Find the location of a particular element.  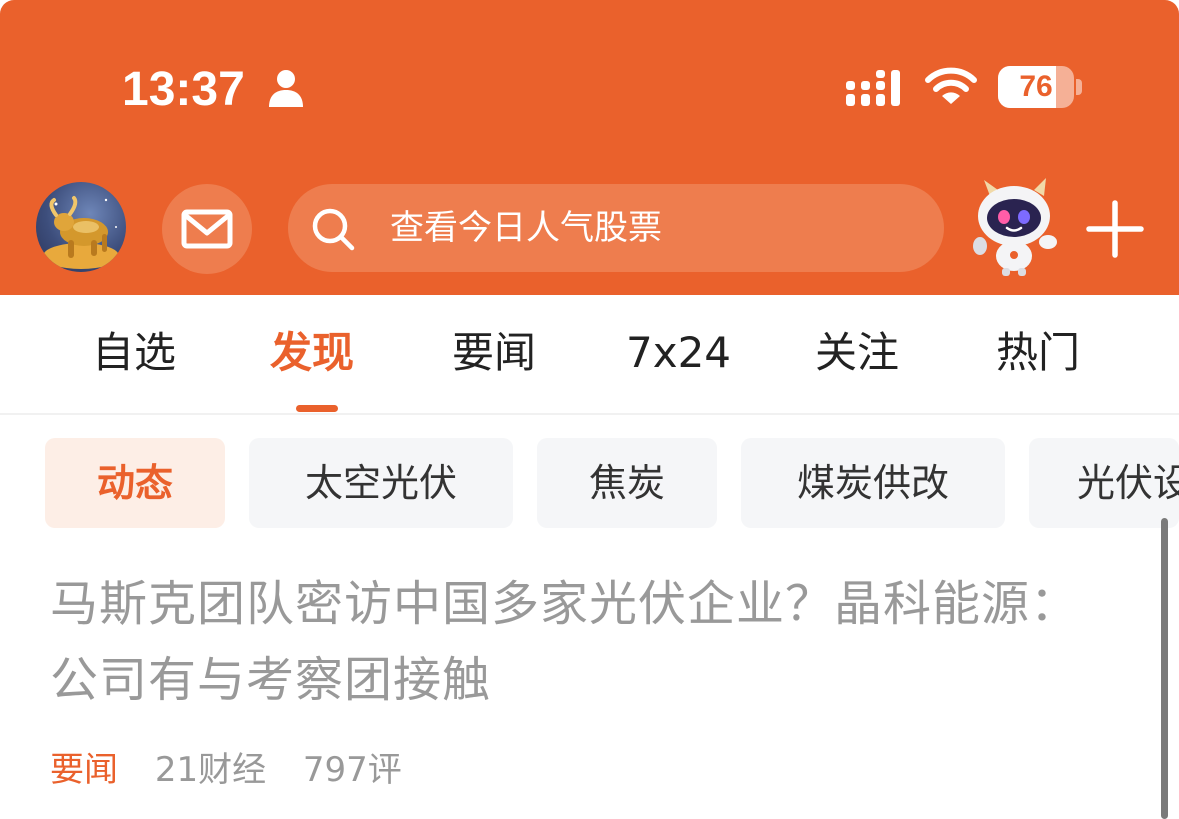

mail-button is located at coordinates (207, 229).